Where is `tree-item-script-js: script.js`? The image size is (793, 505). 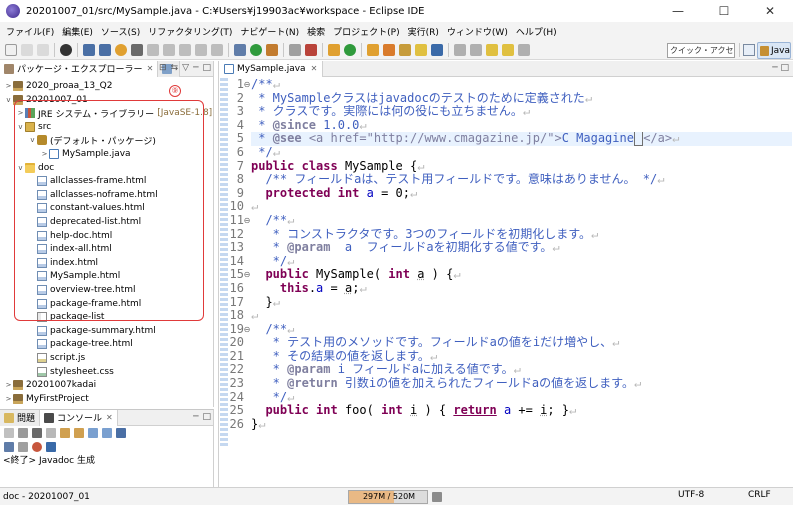 tree-item-script-js: script.js is located at coordinates (44, 358).